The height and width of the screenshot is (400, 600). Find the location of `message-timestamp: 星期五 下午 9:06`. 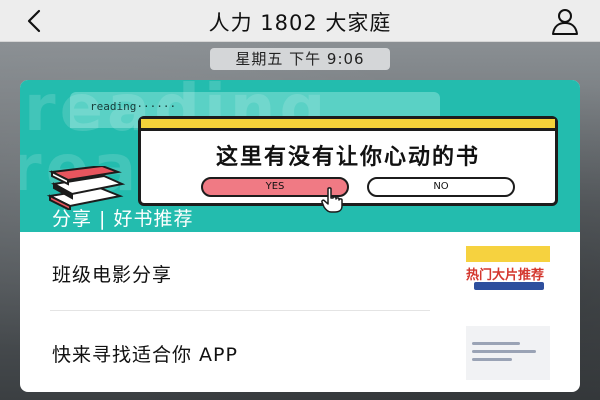

message-timestamp: 星期五 下午 9:06 is located at coordinates (300, 59).